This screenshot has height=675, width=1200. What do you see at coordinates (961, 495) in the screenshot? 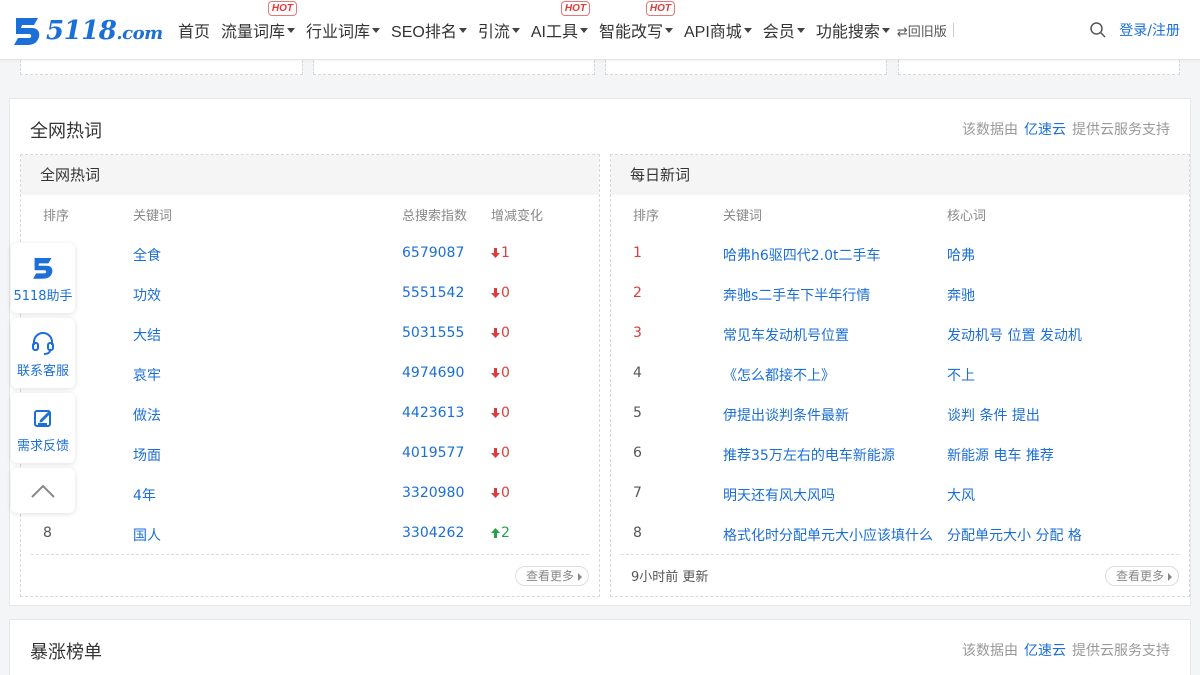
I see `core-word-link: 大风` at bounding box center [961, 495].